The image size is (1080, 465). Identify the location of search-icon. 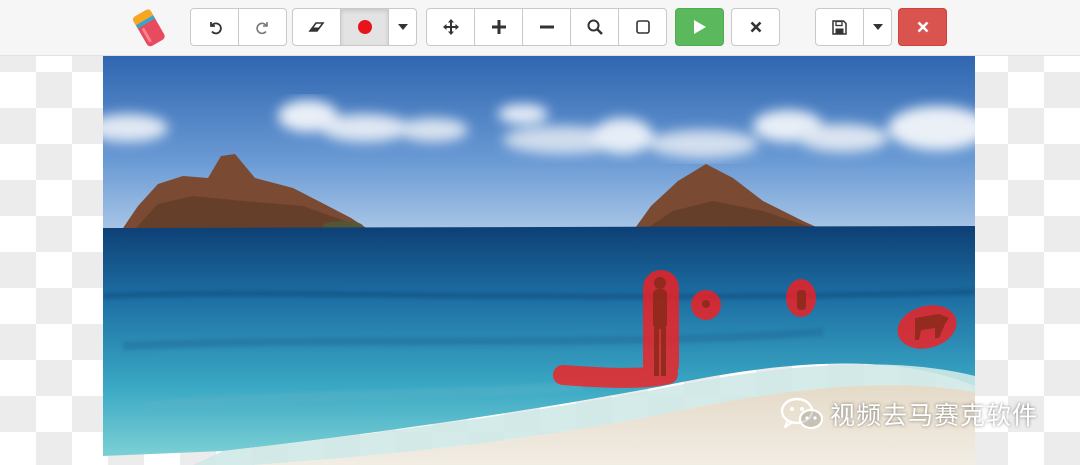
(595, 27).